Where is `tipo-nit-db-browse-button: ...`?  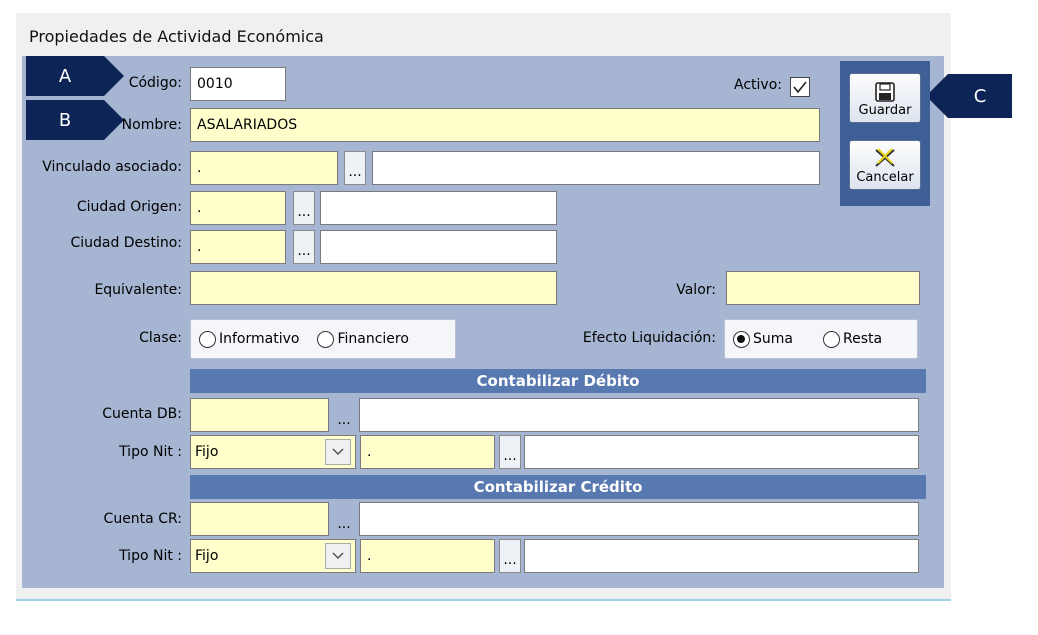
tipo-nit-db-browse-button: ... is located at coordinates (510, 452).